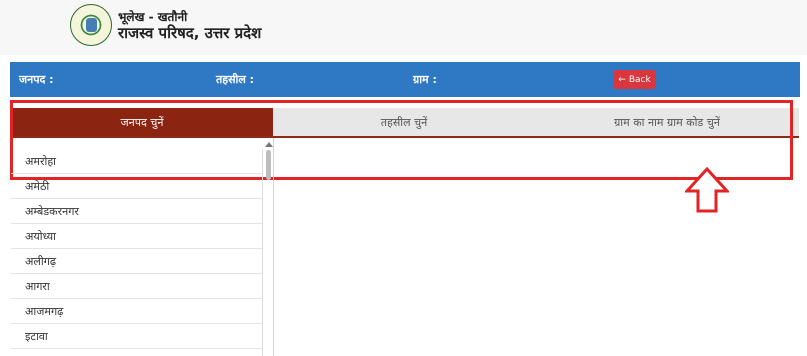 The width and height of the screenshot is (807, 356). Describe the element at coordinates (425, 79) in the screenshot. I see `gram-label: ग्राम :` at that location.